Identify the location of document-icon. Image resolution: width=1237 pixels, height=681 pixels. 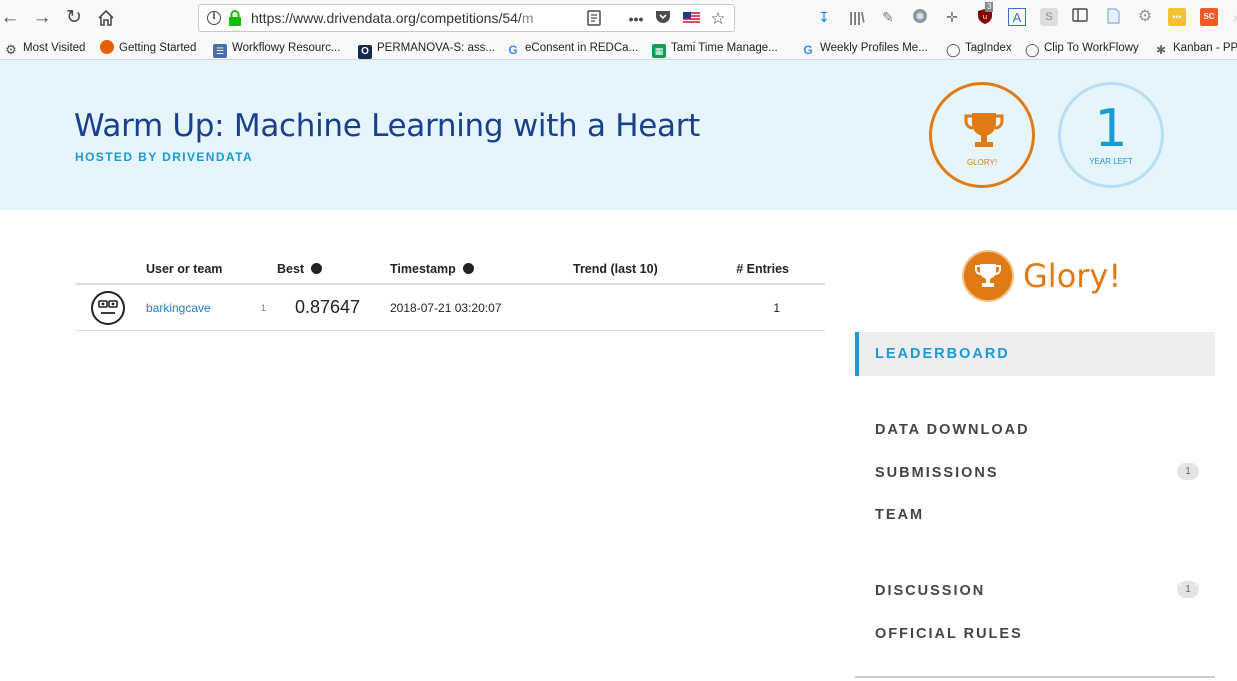
(1113, 17).